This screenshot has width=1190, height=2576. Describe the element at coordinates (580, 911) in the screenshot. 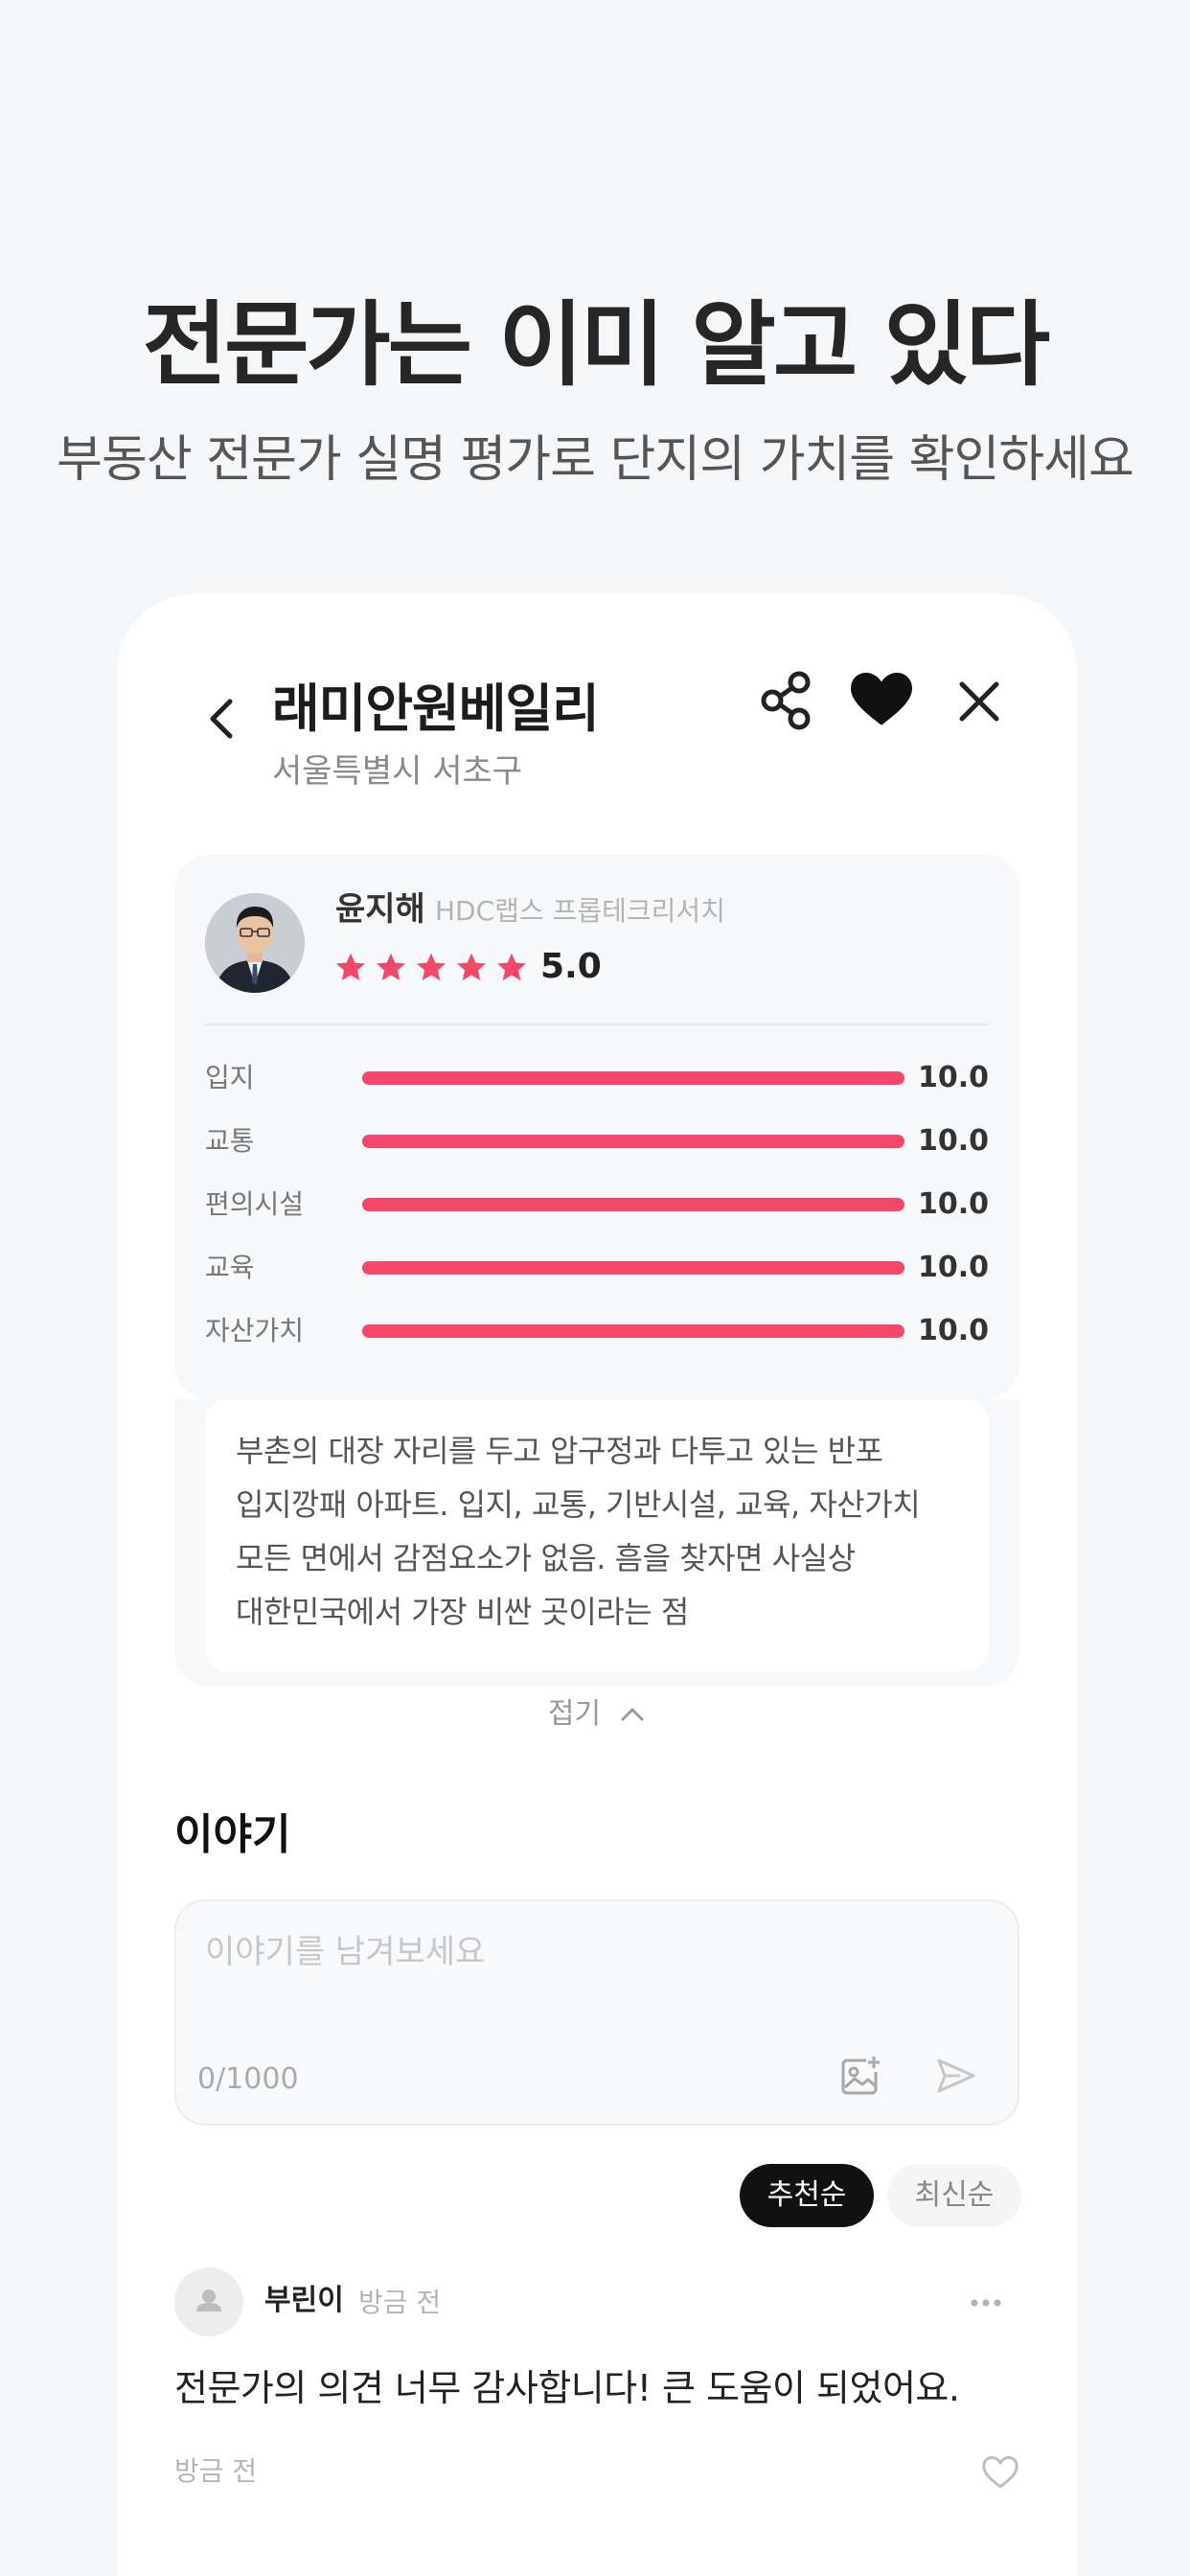

I see `expert-company: HDC랩스 프롭테크리서치` at that location.